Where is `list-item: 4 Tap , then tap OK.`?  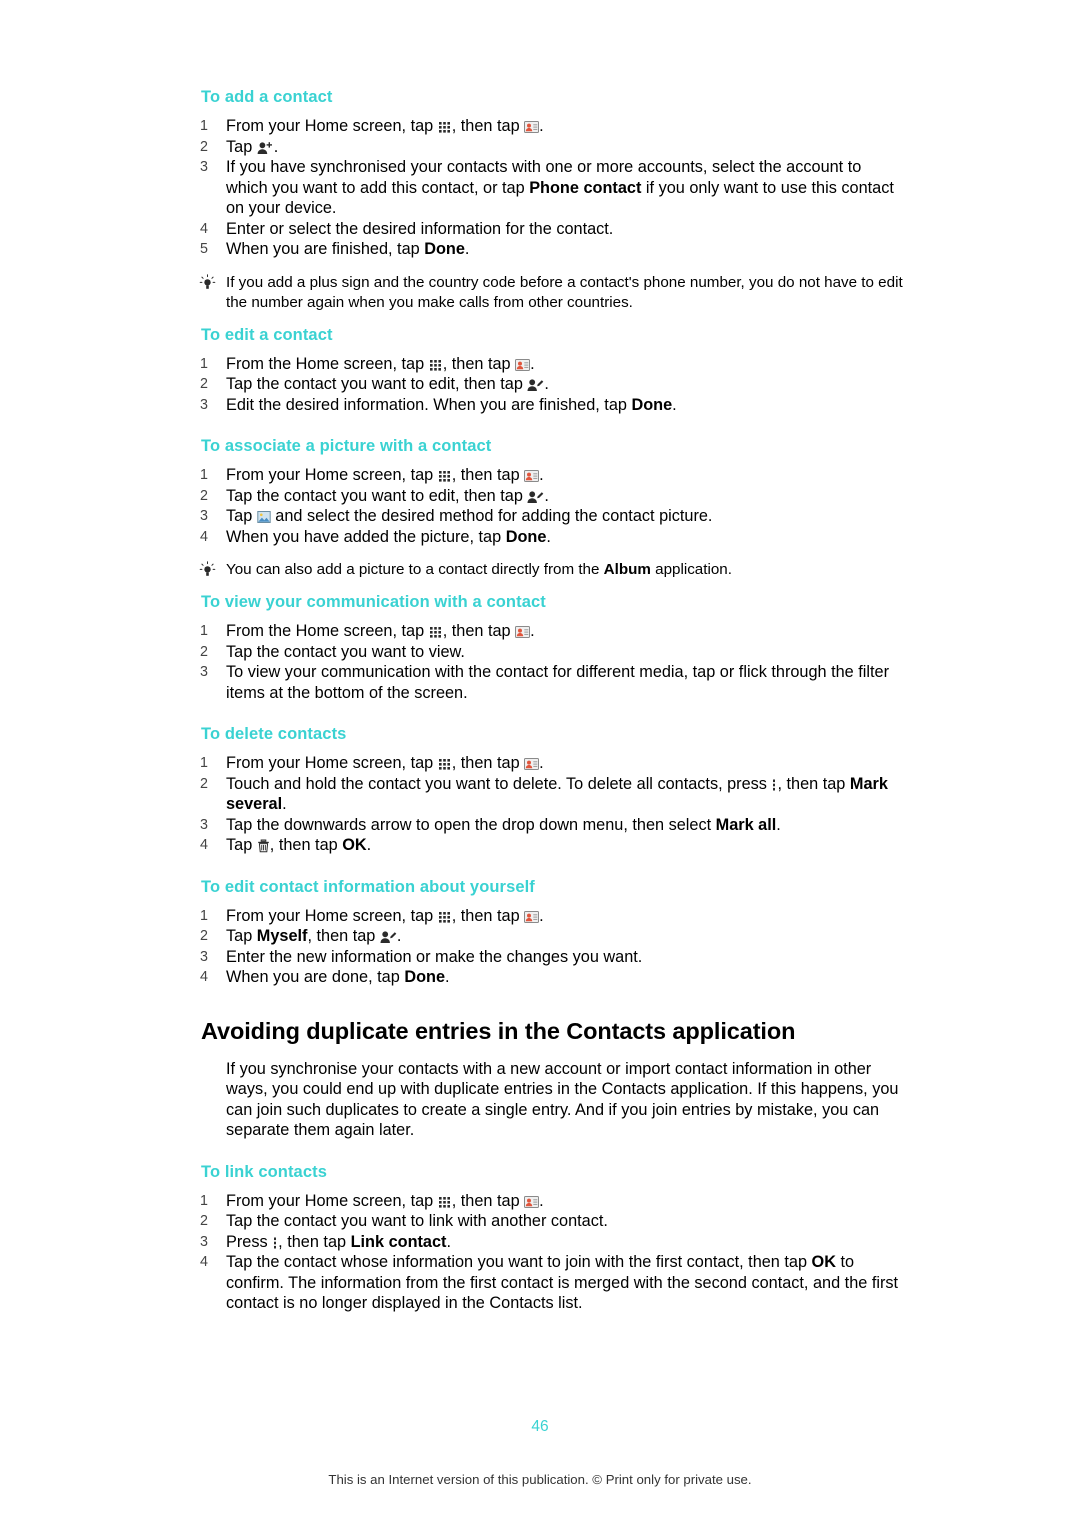
list-item: 4 Tap , then tap OK. is located at coordinates (540, 845).